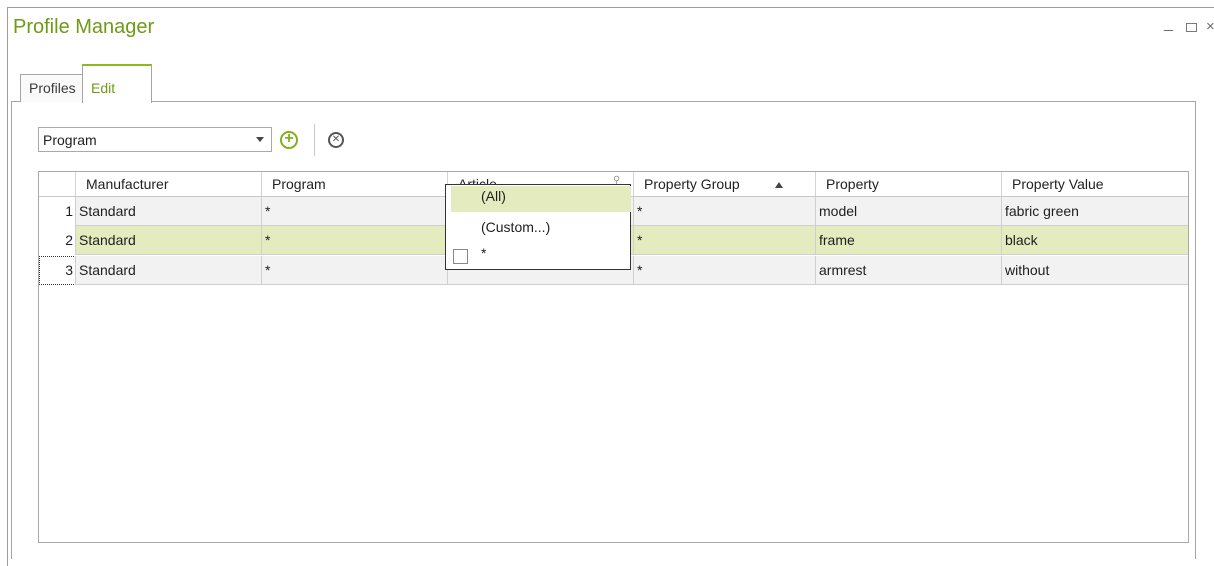  What do you see at coordinates (168, 184) in the screenshot?
I see `column-header-manufacturer: Manufacturer` at bounding box center [168, 184].